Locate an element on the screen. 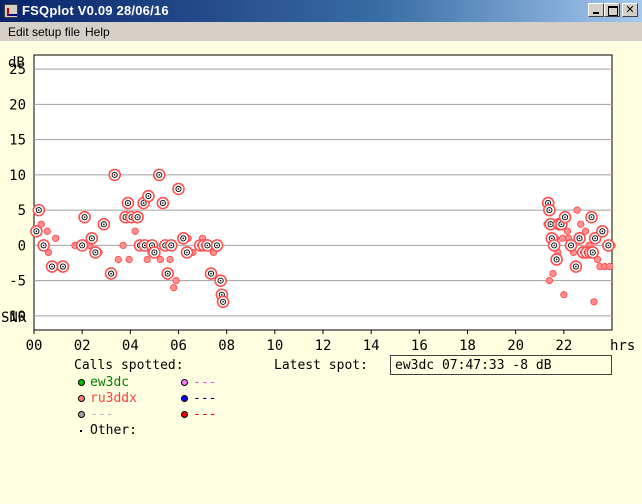  y-tick-label: 0 is located at coordinates (22, 246).